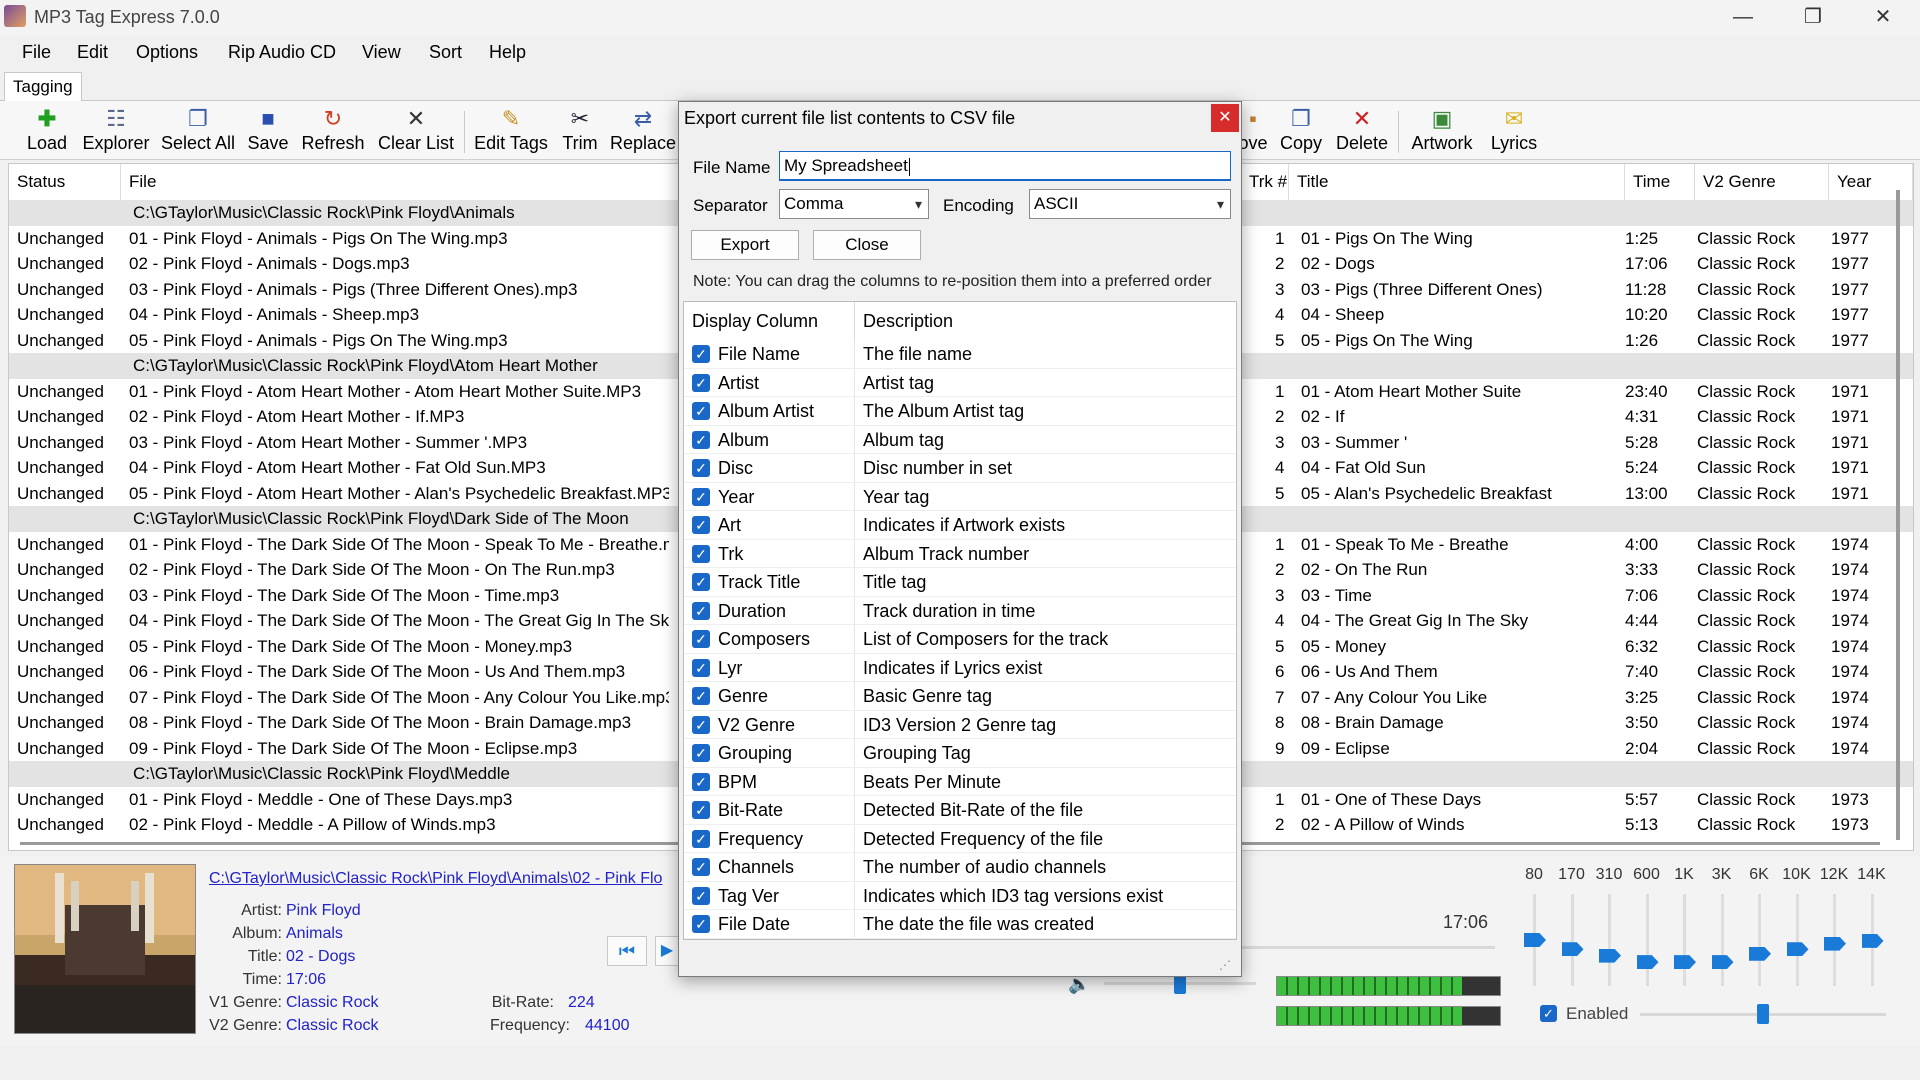 This screenshot has width=1920, height=1080. What do you see at coordinates (643, 130) in the screenshot?
I see `replace-button: ⇄ Replace` at bounding box center [643, 130].